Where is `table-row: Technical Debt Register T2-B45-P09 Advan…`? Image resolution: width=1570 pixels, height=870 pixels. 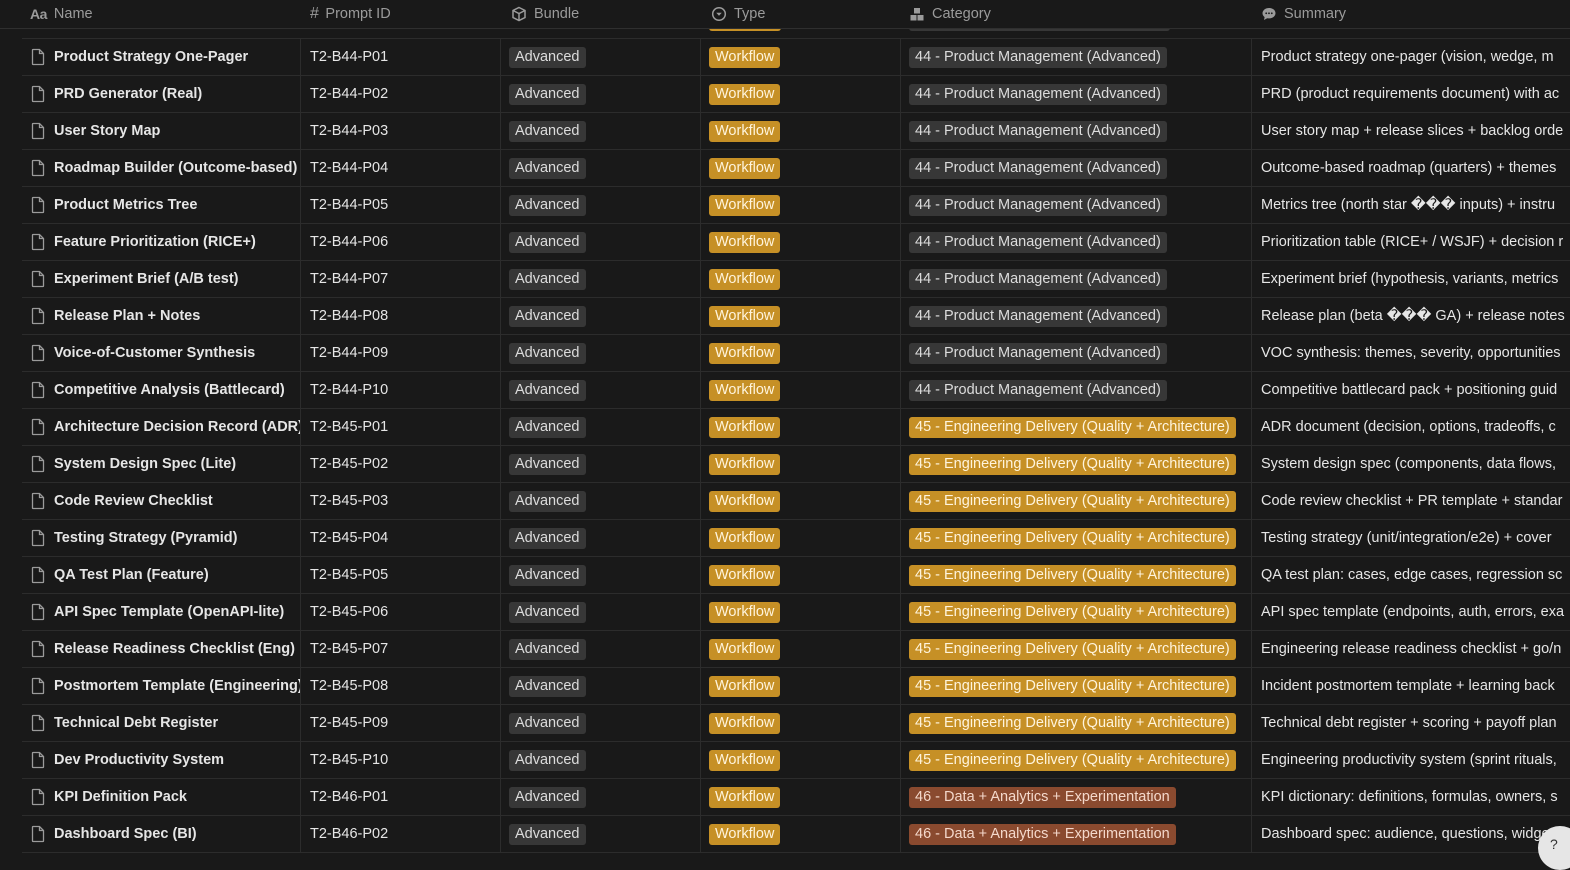 table-row: Technical Debt Register T2-B45-P09 Advan… is located at coordinates (796, 723).